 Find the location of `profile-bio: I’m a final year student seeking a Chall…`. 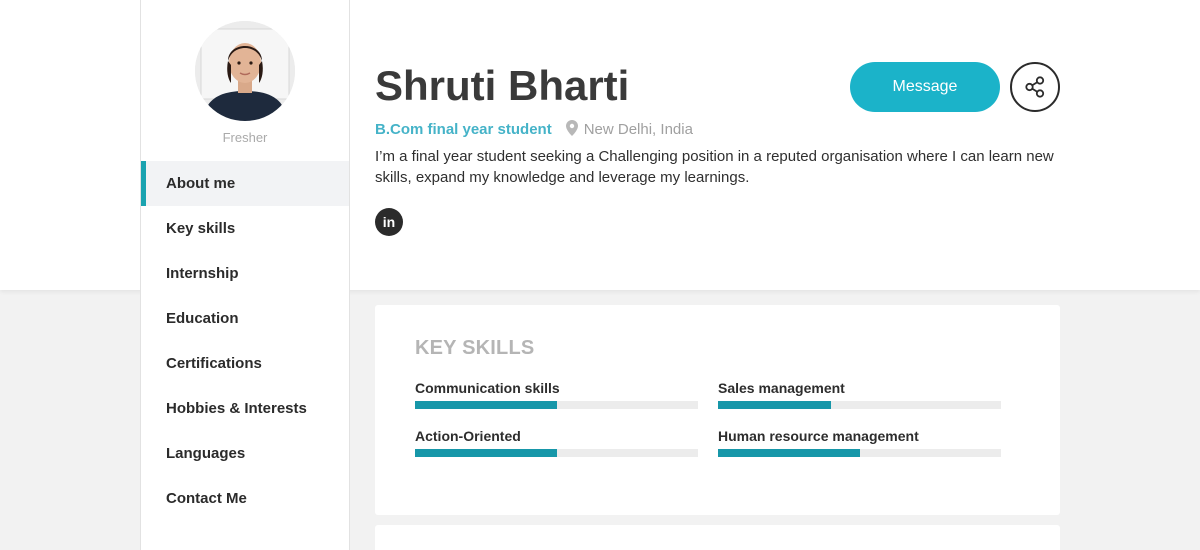

profile-bio: I’m a final year student seeking a Chall… is located at coordinates (714, 167).